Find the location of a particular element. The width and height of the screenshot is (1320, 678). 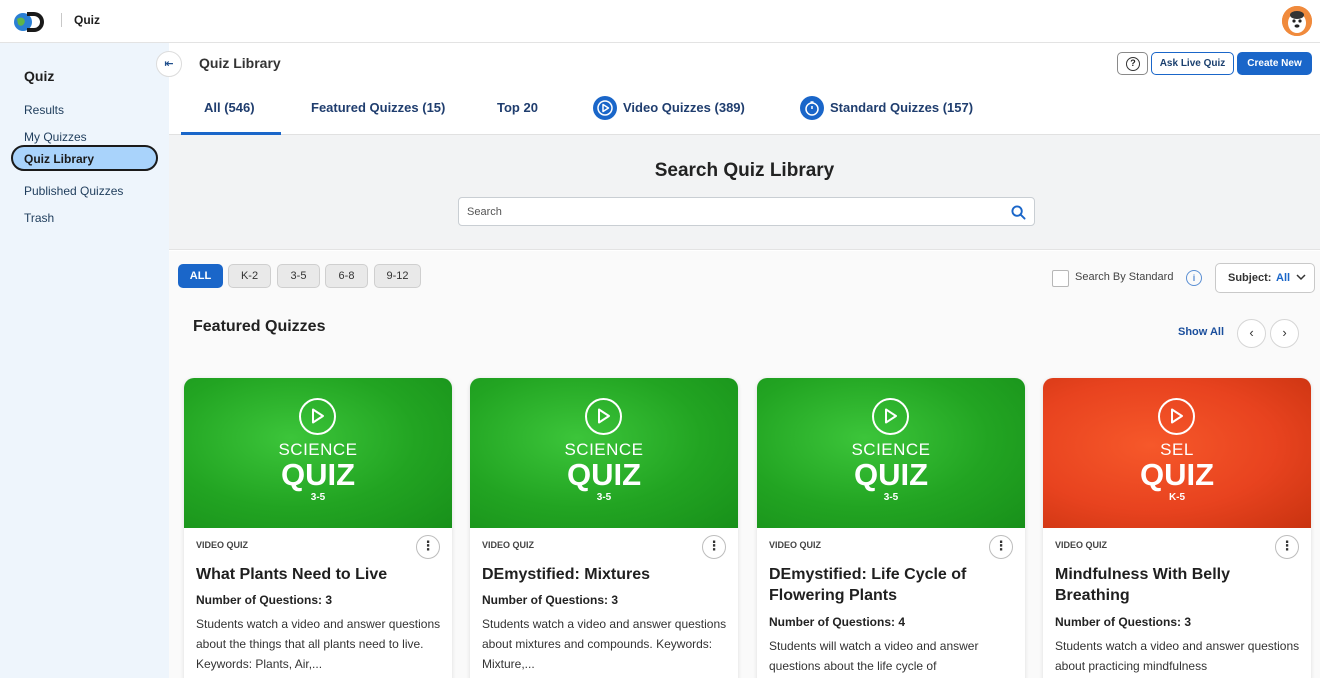

subject-value: All is located at coordinates (1283, 278).